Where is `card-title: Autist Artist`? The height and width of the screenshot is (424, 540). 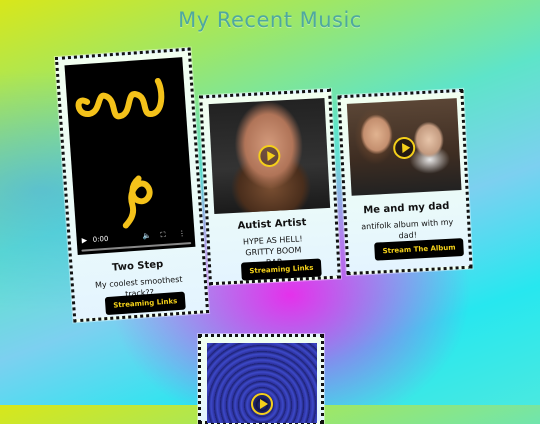 card-title: Autist Artist is located at coordinates (272, 224).